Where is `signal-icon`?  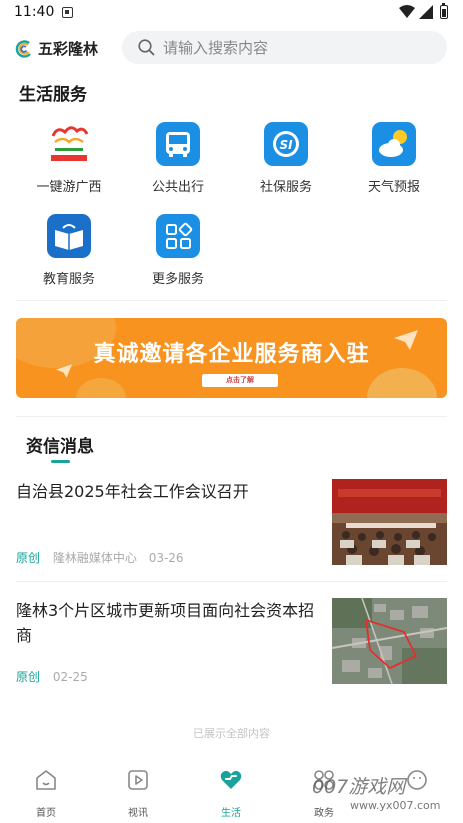
signal-icon is located at coordinates (426, 12).